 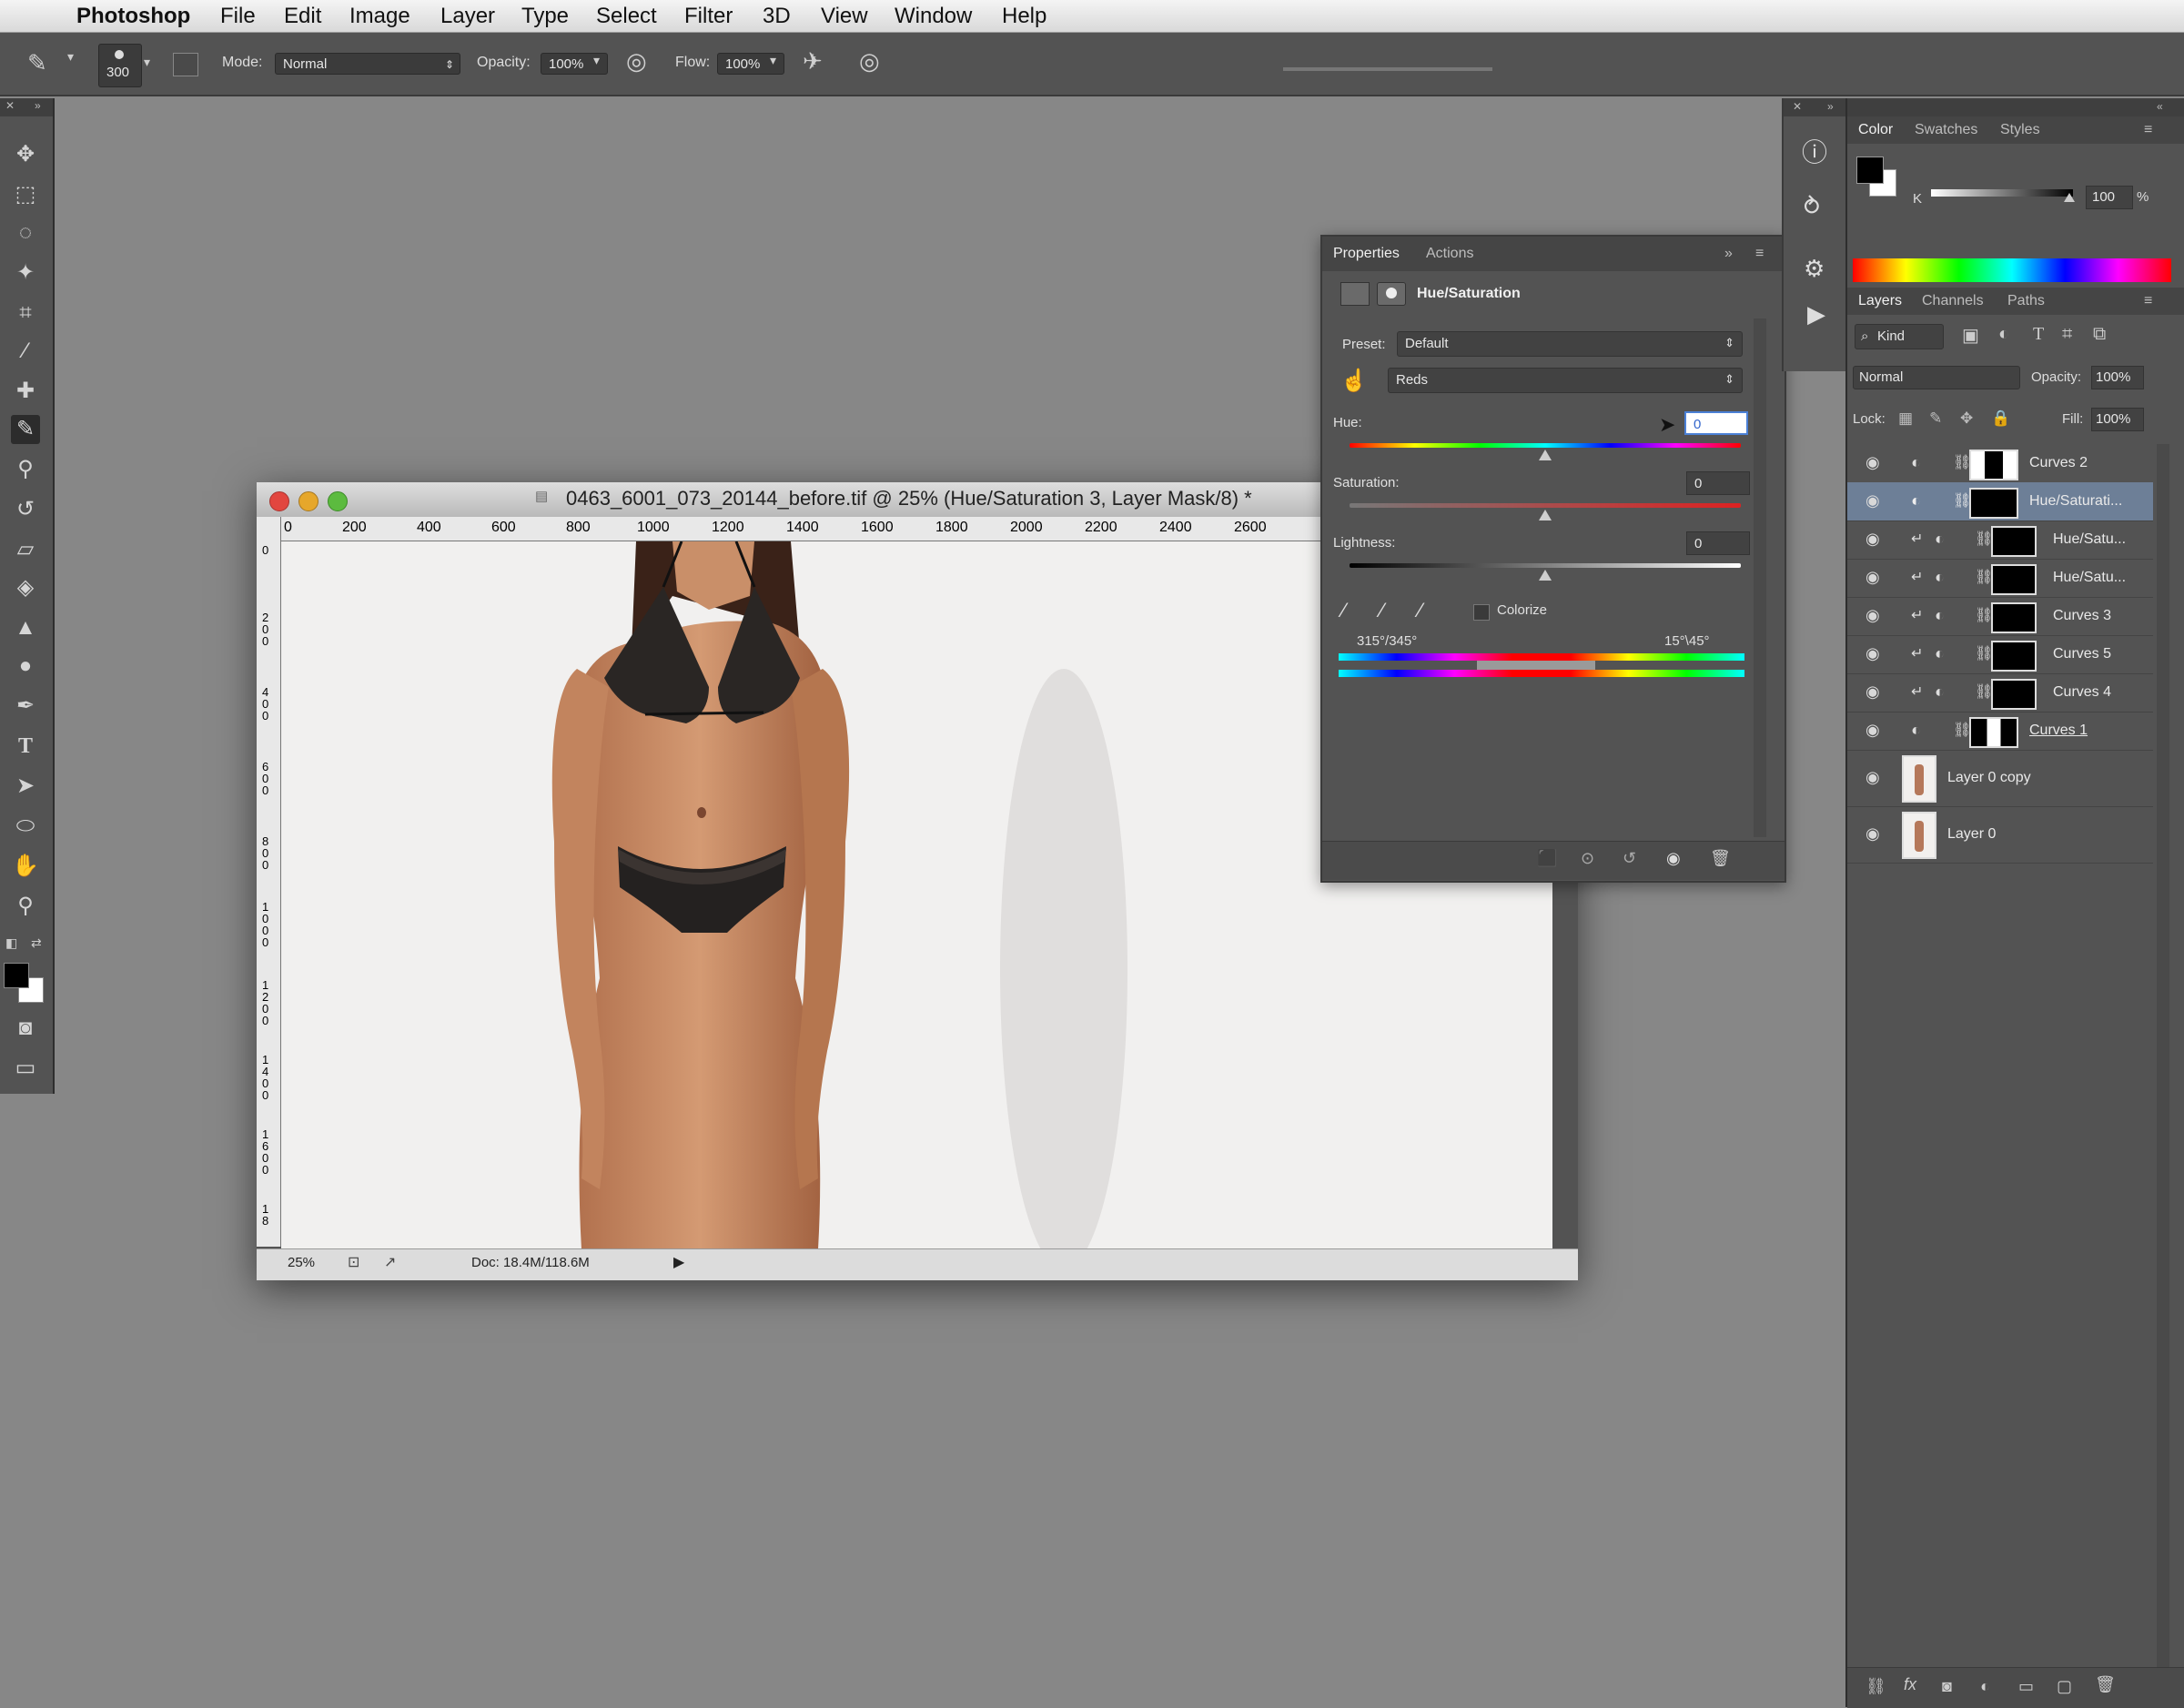 What do you see at coordinates (2012, 270) in the screenshot?
I see `color-spectrum-ramp` at bounding box center [2012, 270].